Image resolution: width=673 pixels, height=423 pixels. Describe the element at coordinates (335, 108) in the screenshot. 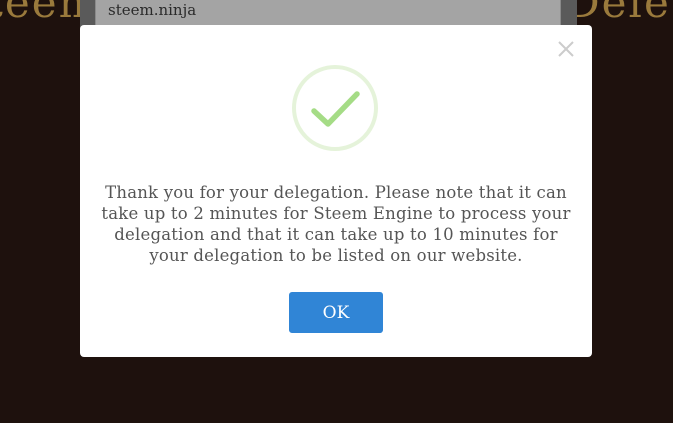

I see `success-check-icon` at that location.